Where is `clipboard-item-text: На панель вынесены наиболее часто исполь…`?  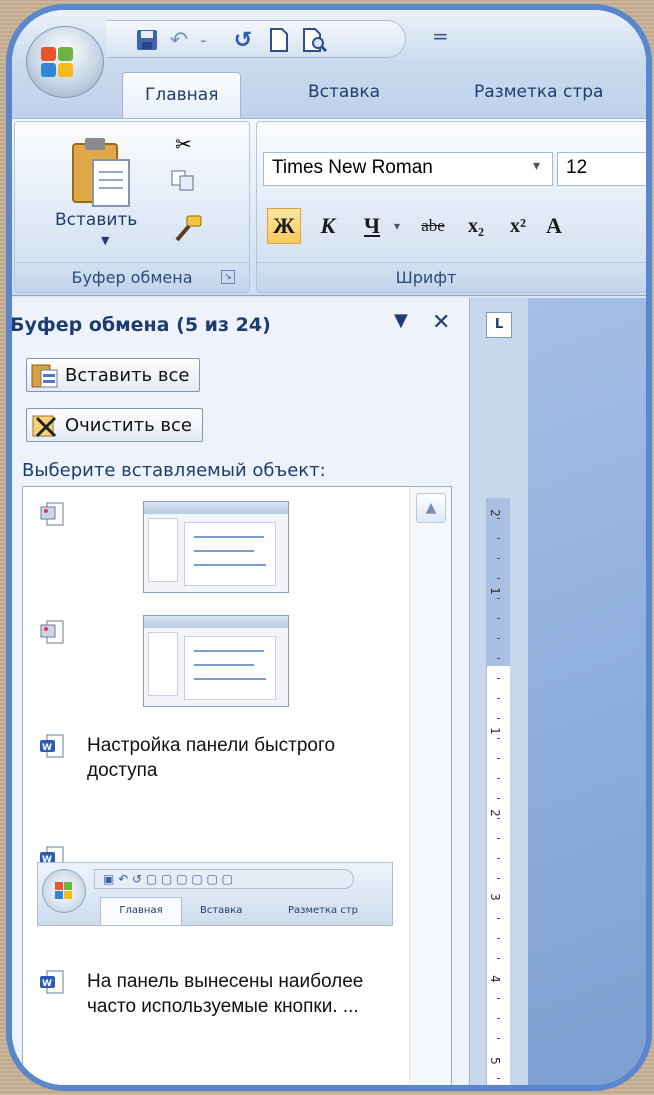
clipboard-item-text: На панель вынесены наиболее часто исполь… is located at coordinates (225, 994).